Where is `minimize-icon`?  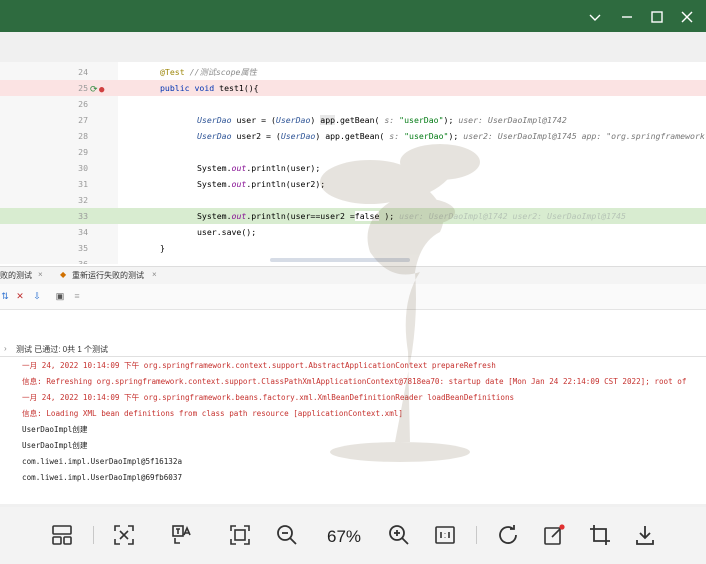 minimize-icon is located at coordinates (627, 17).